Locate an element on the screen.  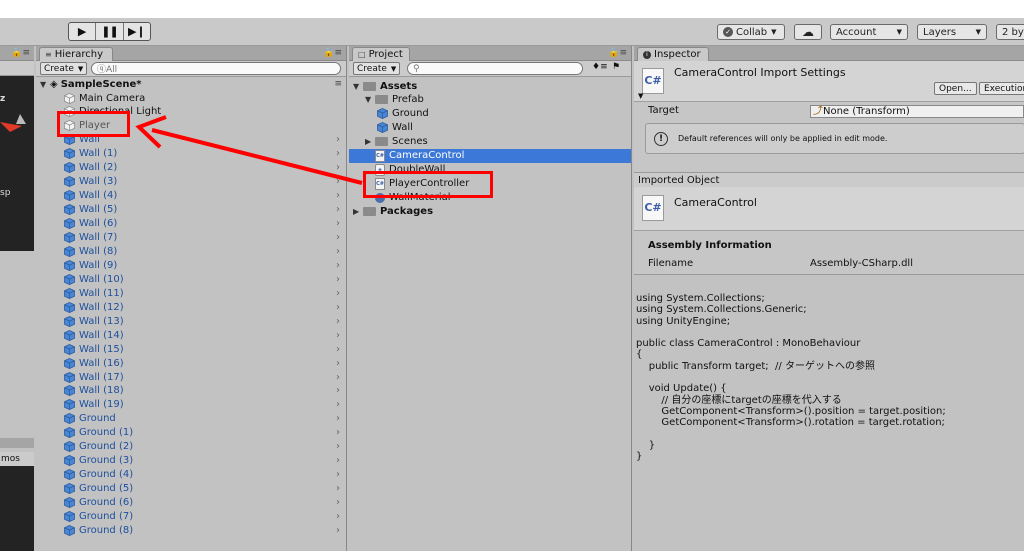
hierarchy-item: Ground (1) › is located at coordinates (191, 433).